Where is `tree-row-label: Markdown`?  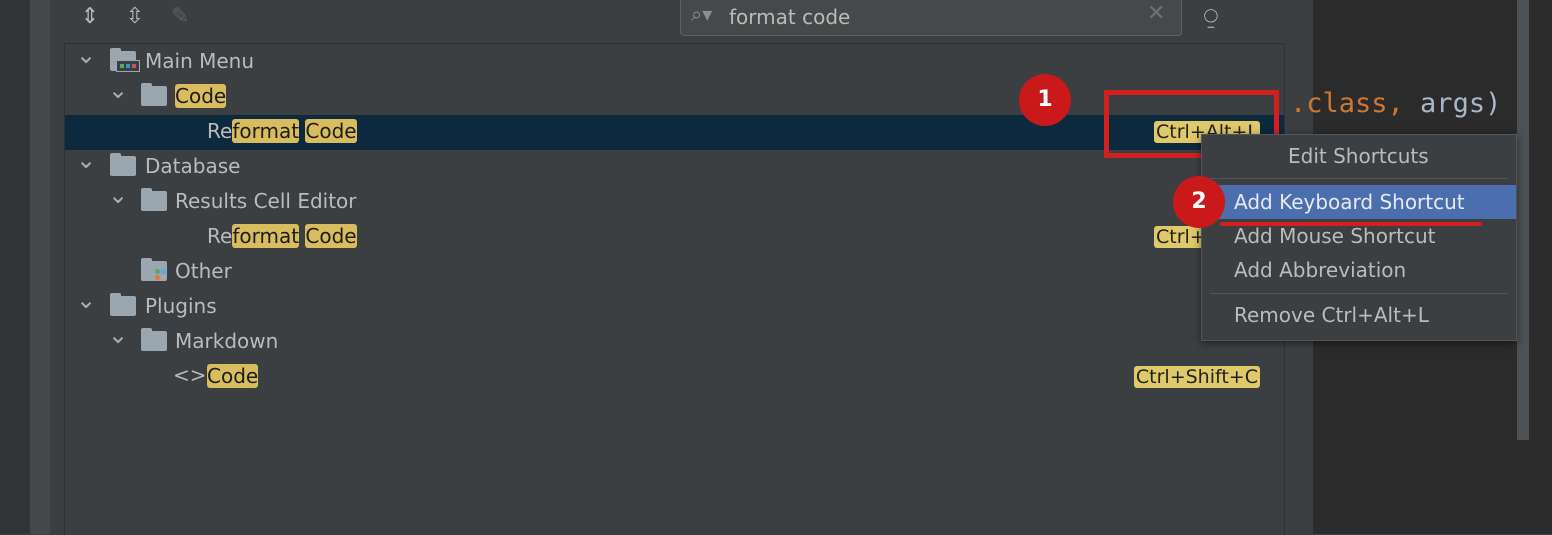 tree-row-label: Markdown is located at coordinates (226, 341).